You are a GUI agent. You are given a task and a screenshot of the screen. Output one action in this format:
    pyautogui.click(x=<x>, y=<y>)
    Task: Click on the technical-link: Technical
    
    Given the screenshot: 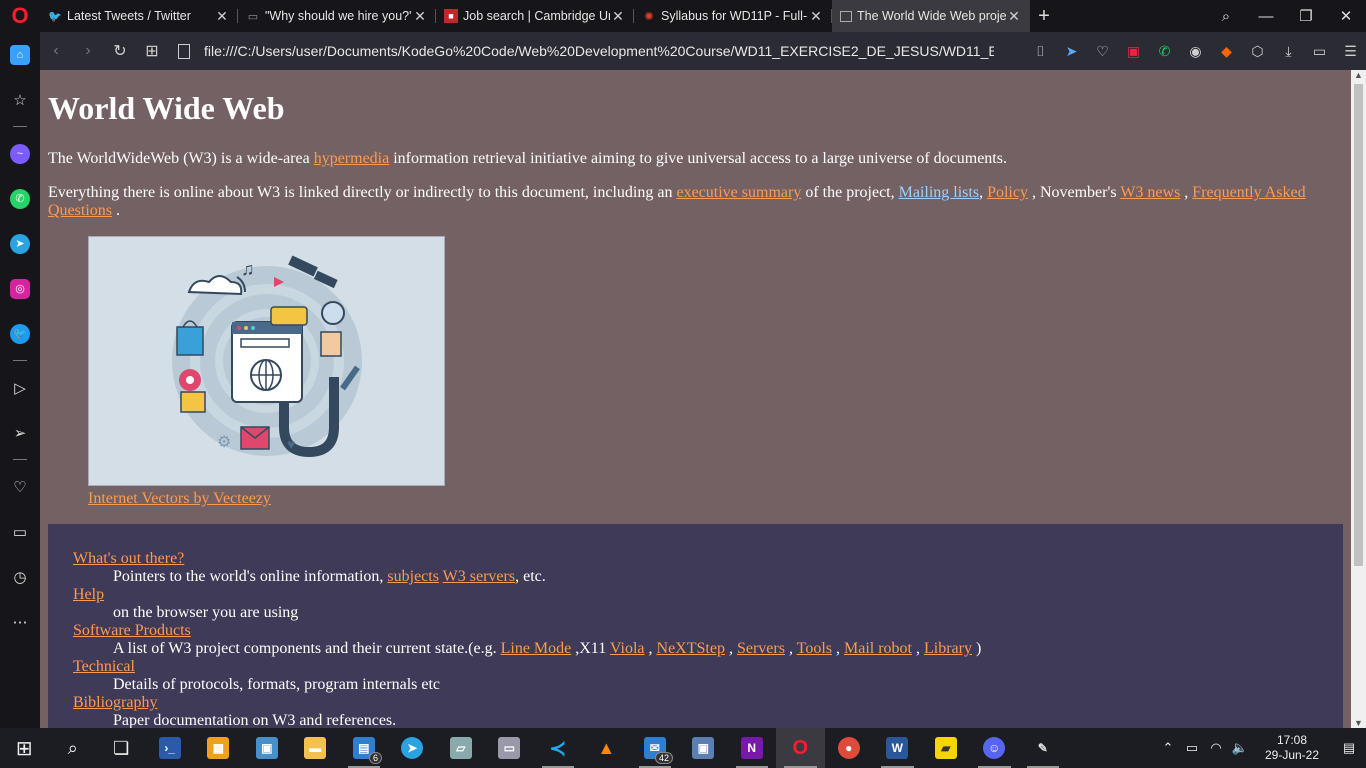 What is the action you would take?
    pyautogui.click(x=104, y=666)
    